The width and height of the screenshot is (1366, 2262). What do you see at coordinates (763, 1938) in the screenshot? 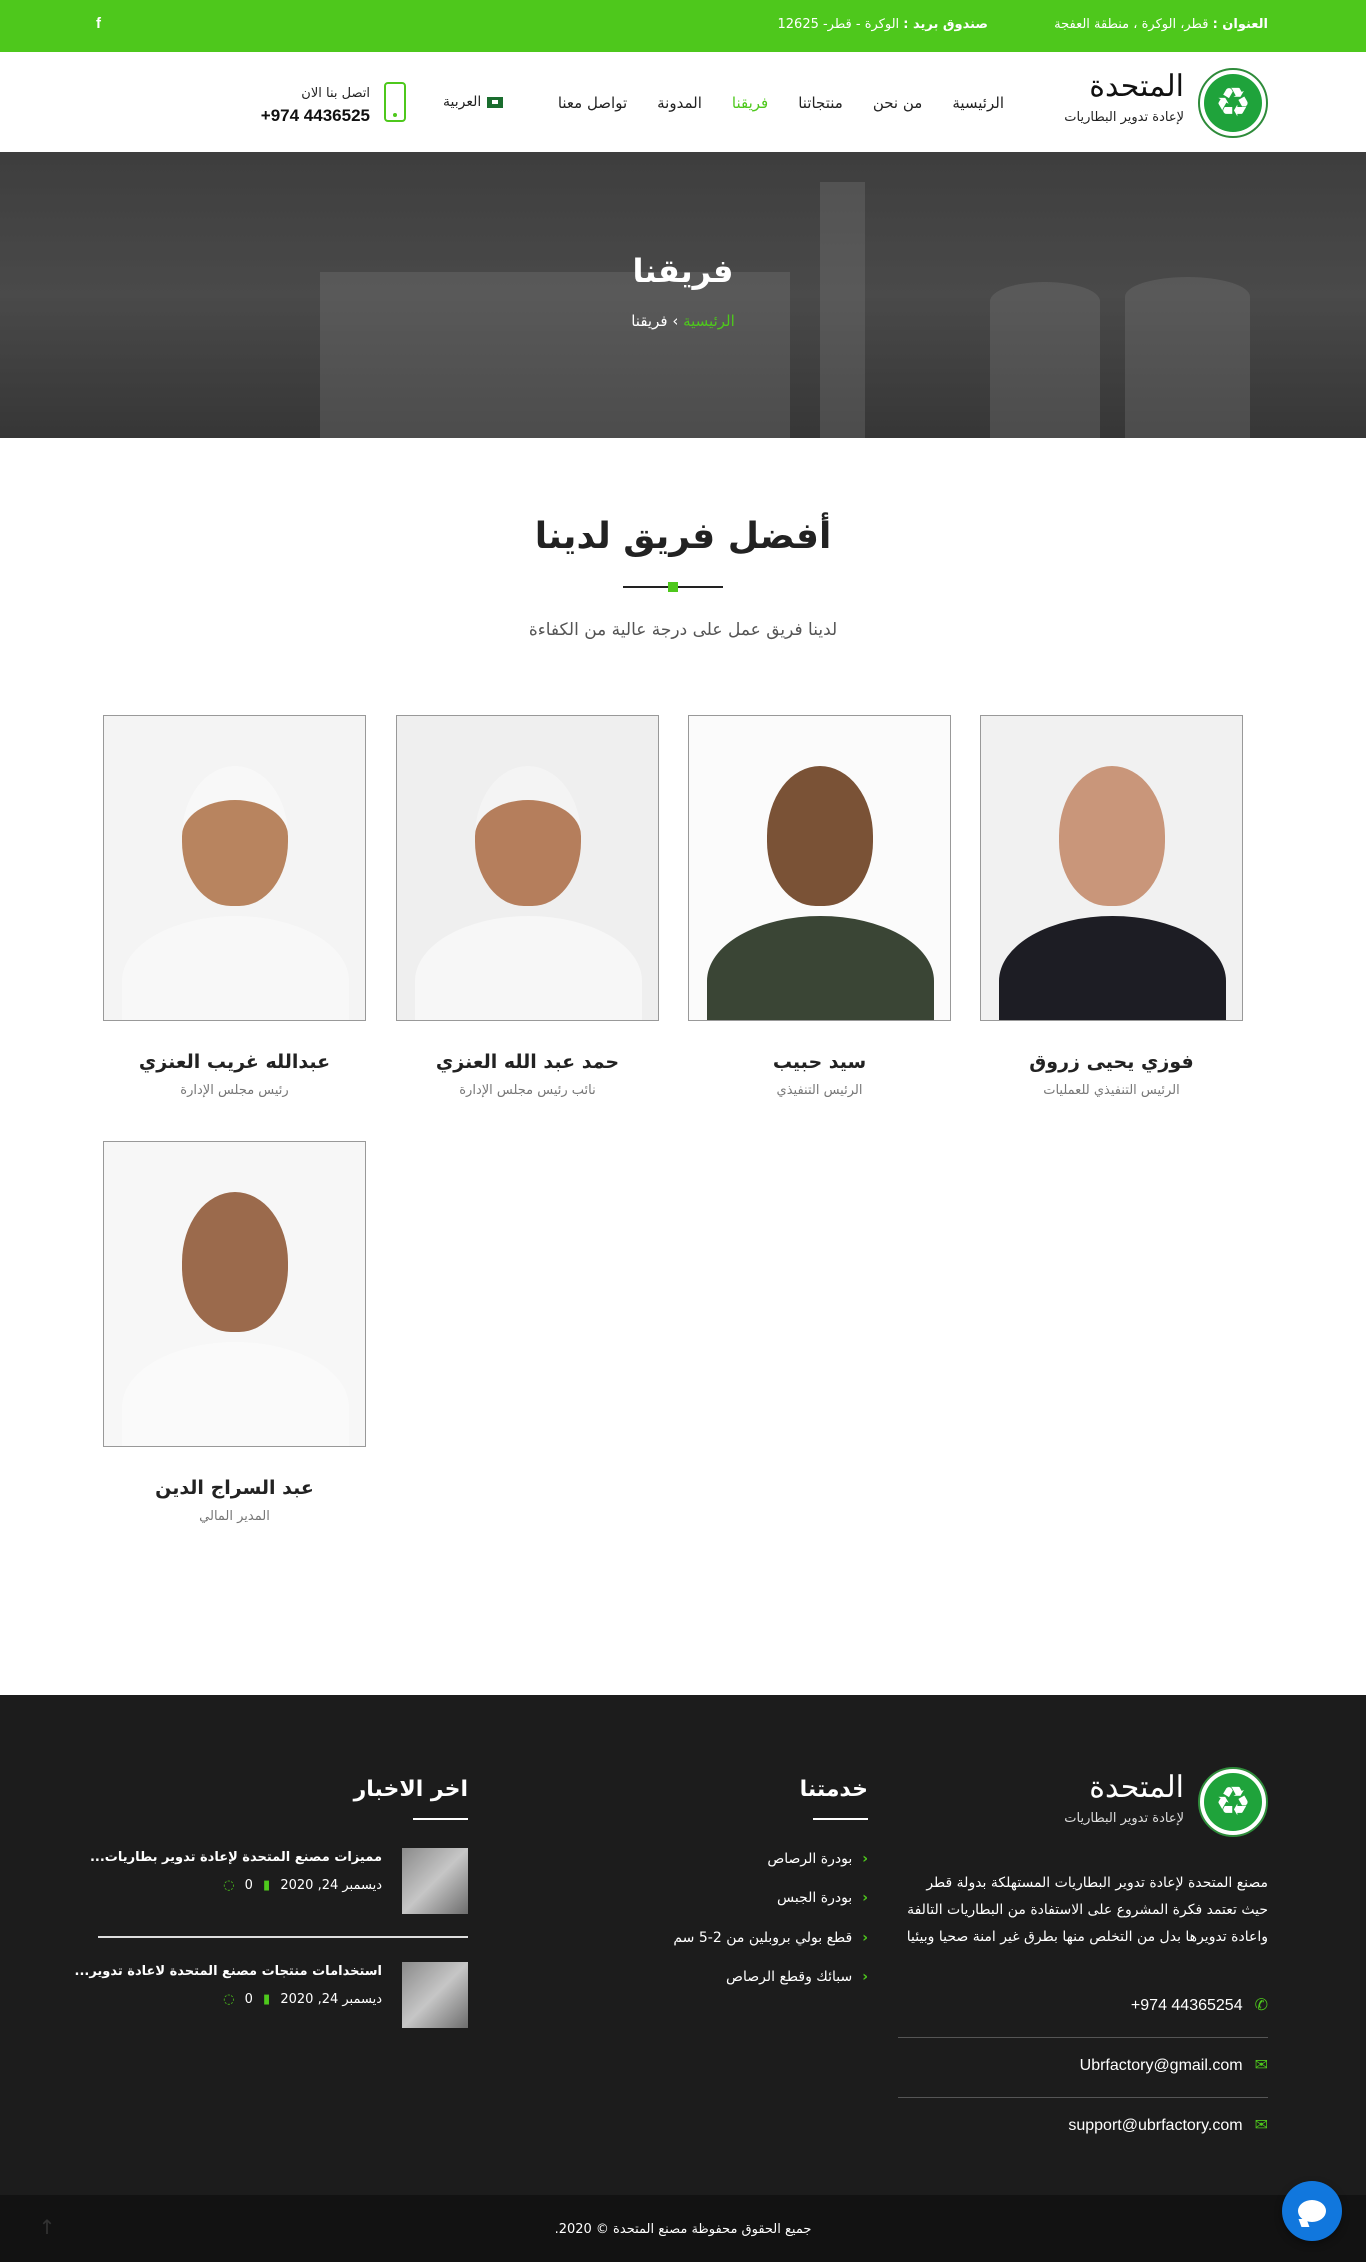
I see `service-label: قطع بولي بروبلين من 2-5 سم` at bounding box center [763, 1938].